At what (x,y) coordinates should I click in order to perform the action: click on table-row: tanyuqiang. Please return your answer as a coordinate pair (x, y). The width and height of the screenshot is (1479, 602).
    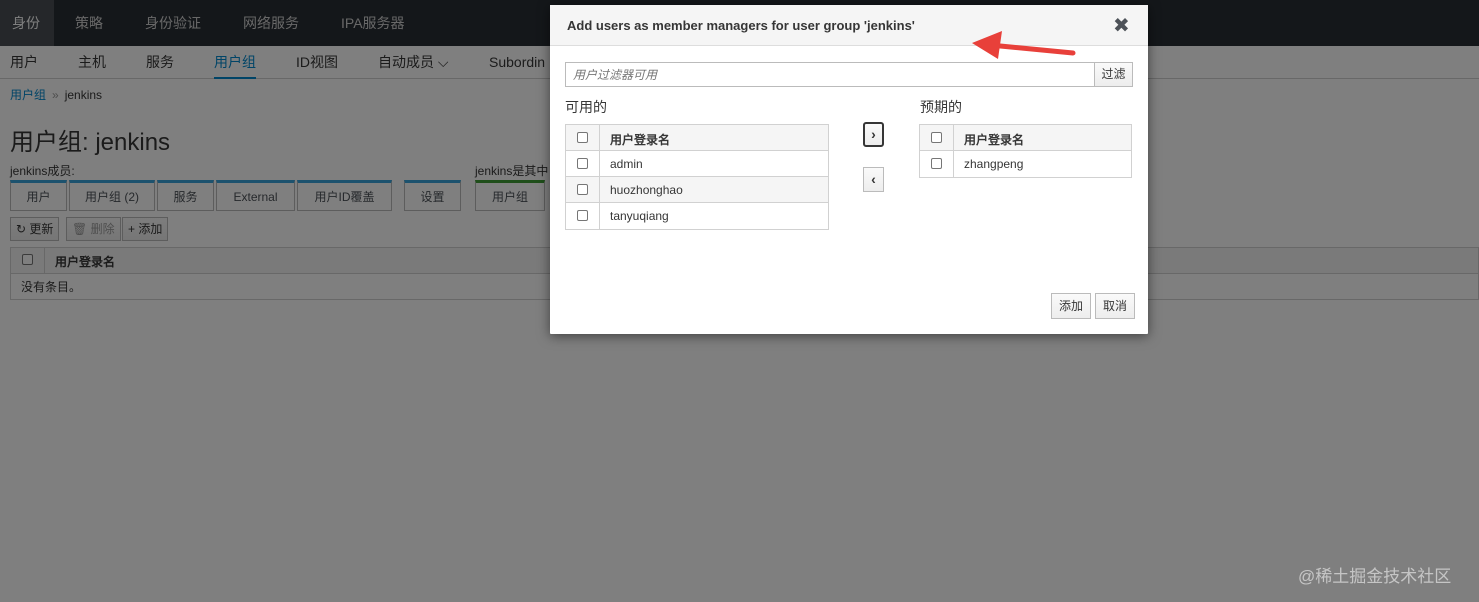
    Looking at the image, I should click on (697, 216).